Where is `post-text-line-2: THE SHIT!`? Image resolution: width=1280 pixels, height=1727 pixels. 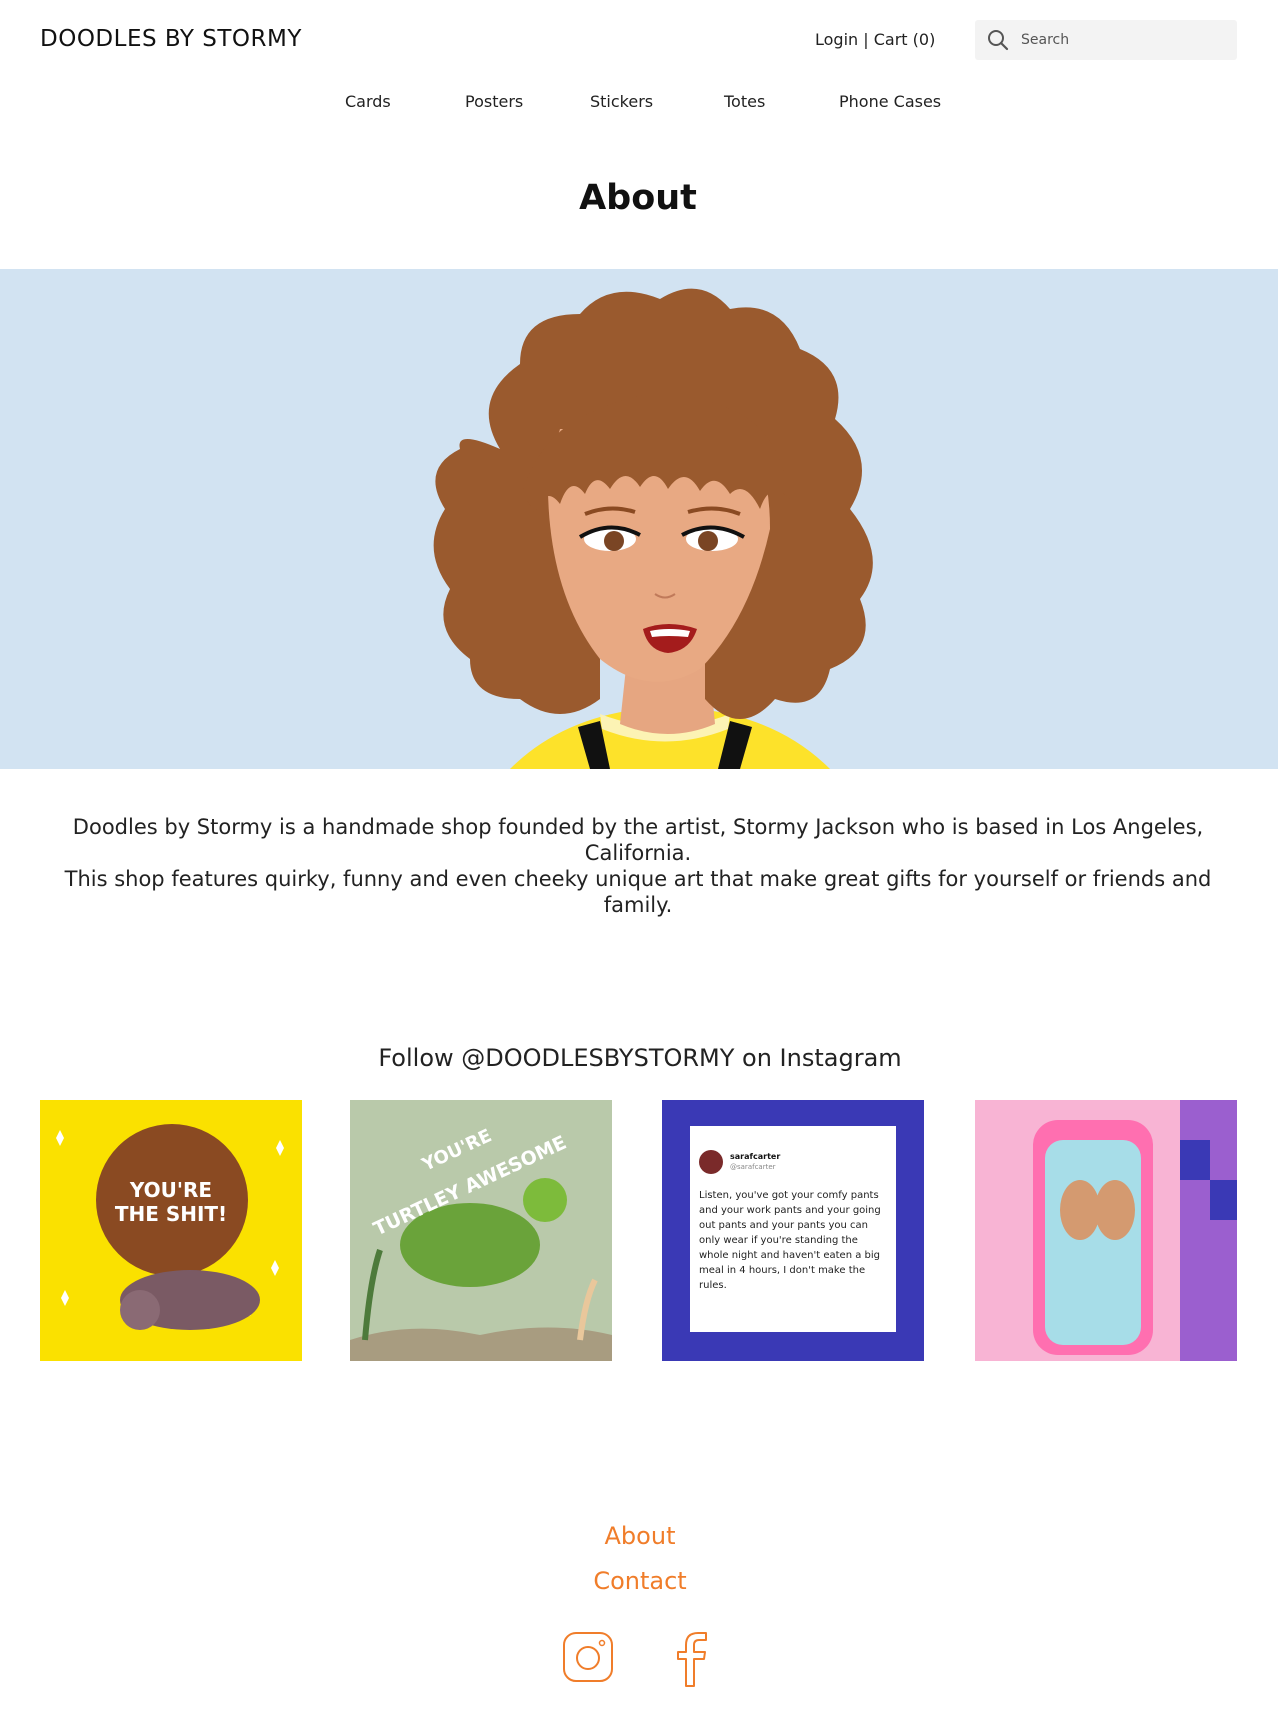
post-text-line-2: THE SHIT! is located at coordinates (171, 1214).